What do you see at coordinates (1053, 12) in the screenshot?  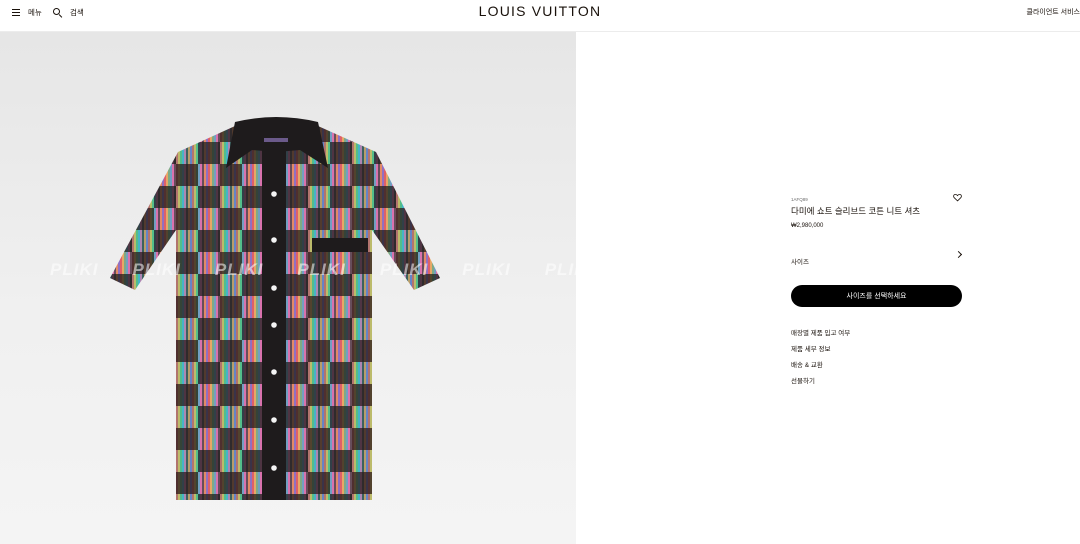 I see `client-service-link: 클라이언트 서비스` at bounding box center [1053, 12].